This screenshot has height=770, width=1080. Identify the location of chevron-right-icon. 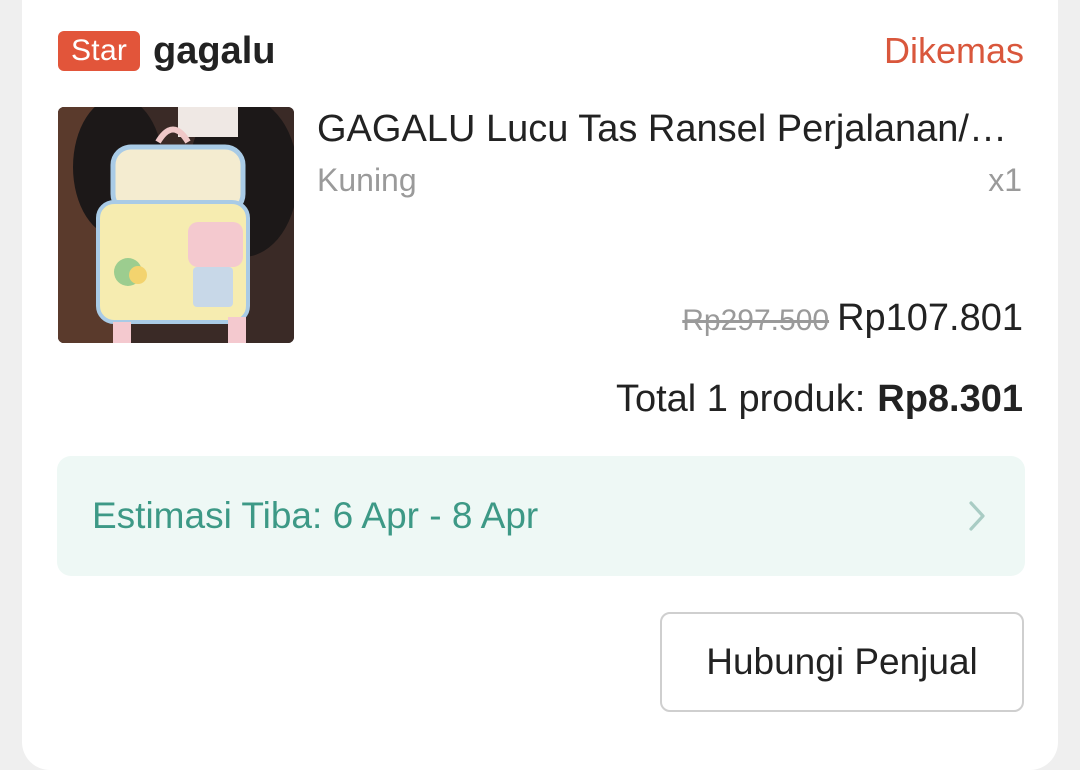
(977, 516).